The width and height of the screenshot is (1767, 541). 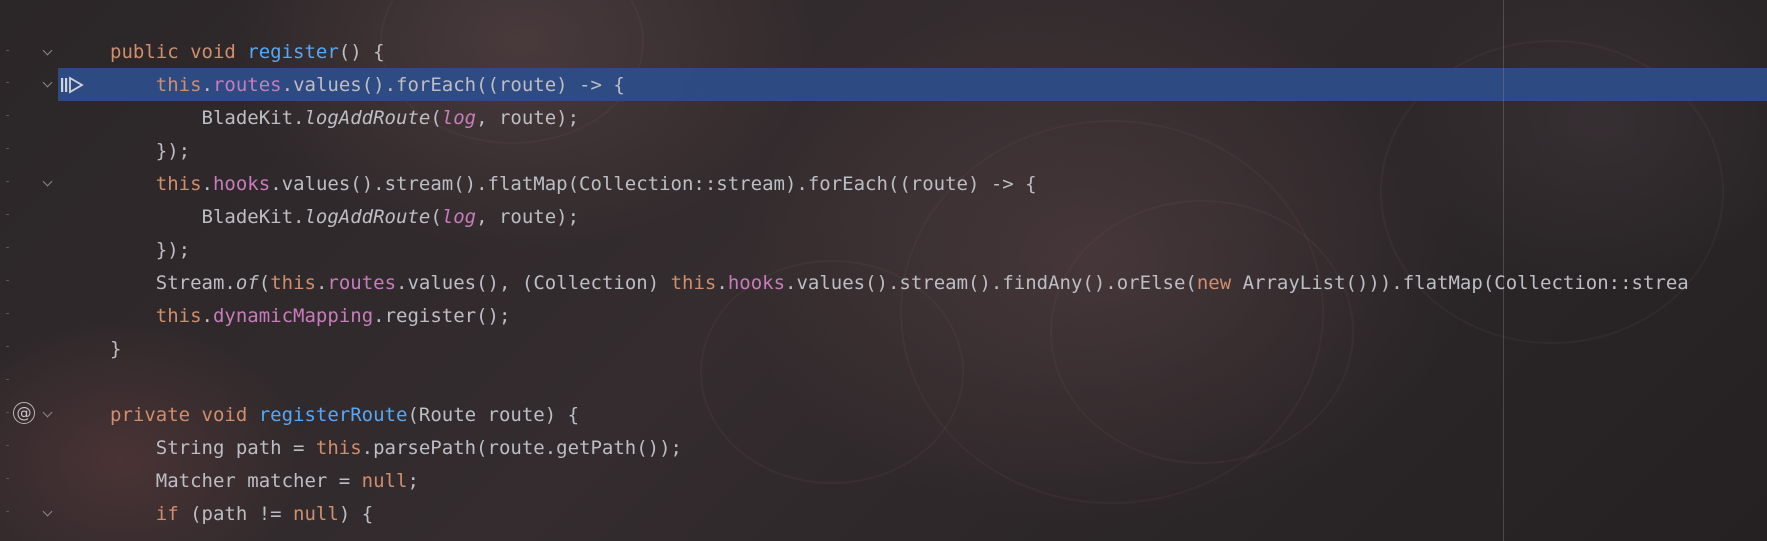 I want to click on code-line: if (path != null) {, so click(x=241, y=514).